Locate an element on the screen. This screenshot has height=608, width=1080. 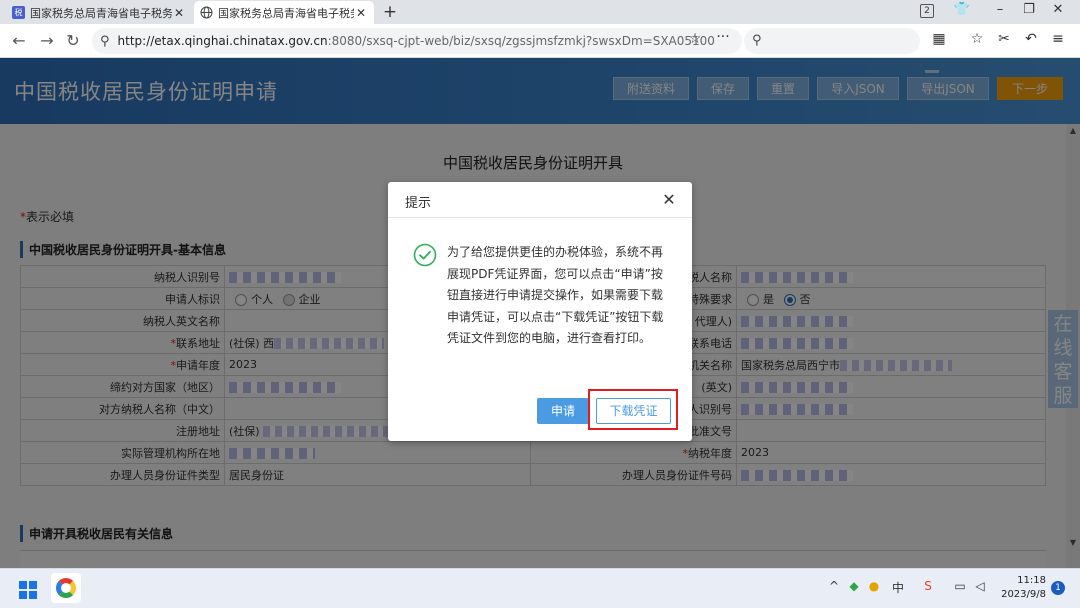
clock-date: 2023/9/8 is located at coordinates (1023, 594).